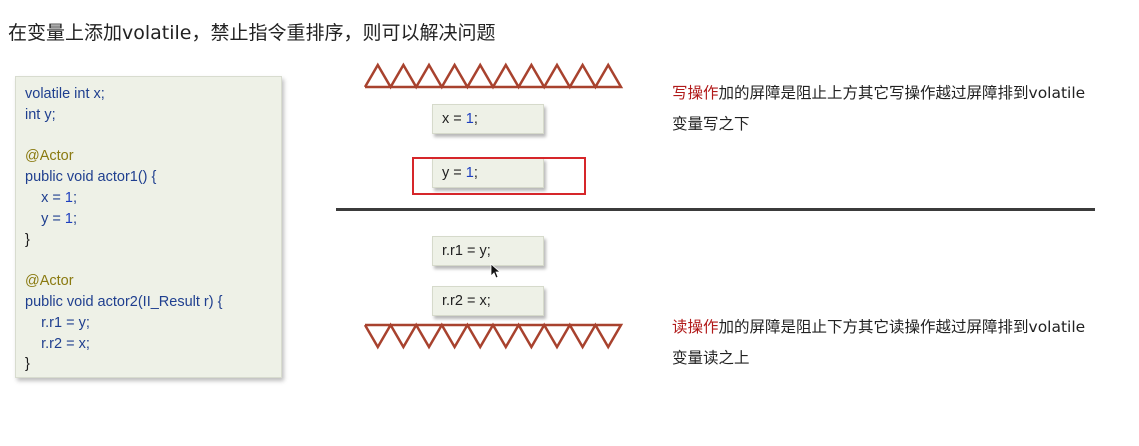 The image size is (1139, 446). I want to click on code-line: public void actor2(II_Result r) {, so click(124, 301).